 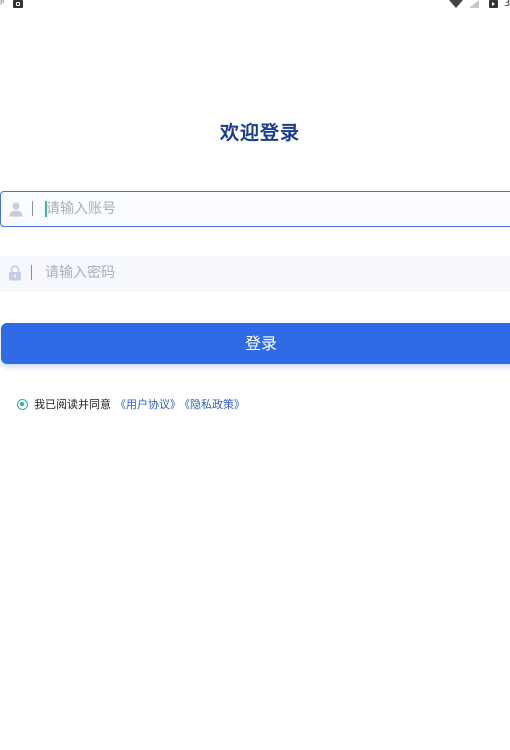 I want to click on signal-icon, so click(x=474, y=4).